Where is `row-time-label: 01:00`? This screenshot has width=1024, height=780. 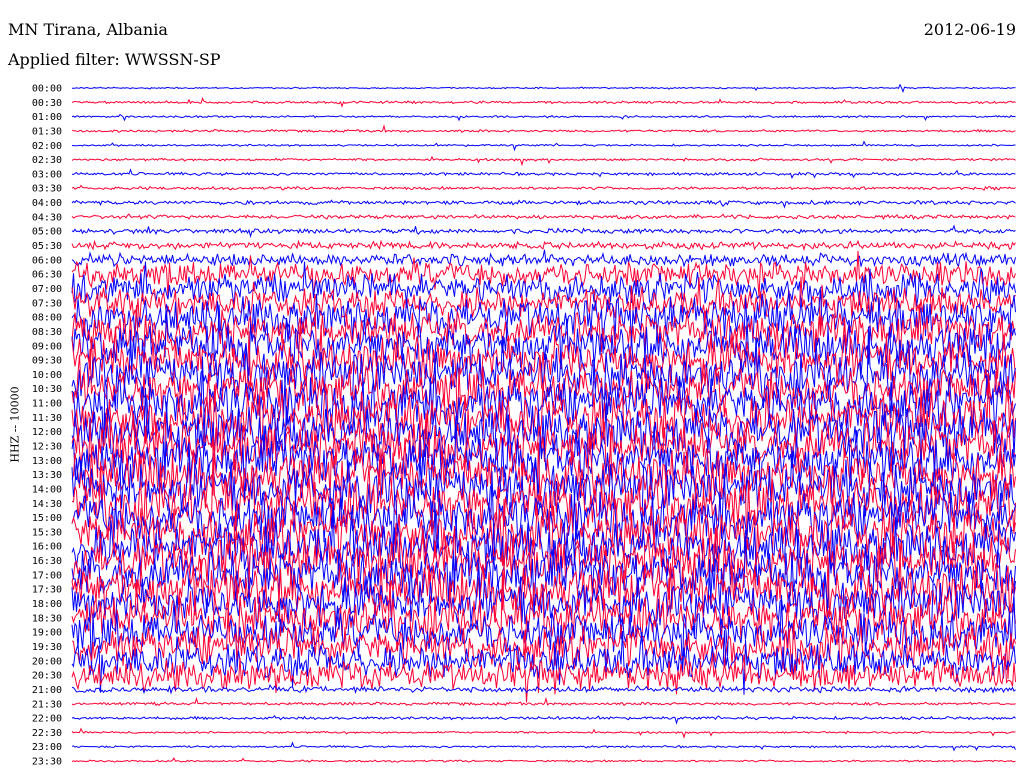 row-time-label: 01:00 is located at coordinates (47, 117).